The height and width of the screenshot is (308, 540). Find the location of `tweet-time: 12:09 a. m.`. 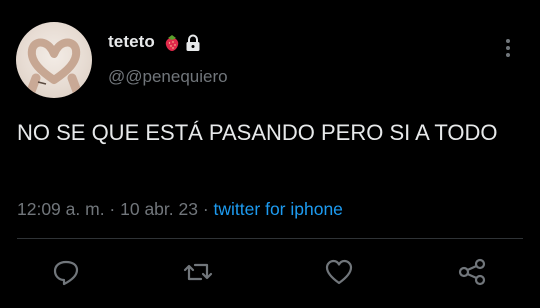

tweet-time: 12:09 a. m. is located at coordinates (61, 209).